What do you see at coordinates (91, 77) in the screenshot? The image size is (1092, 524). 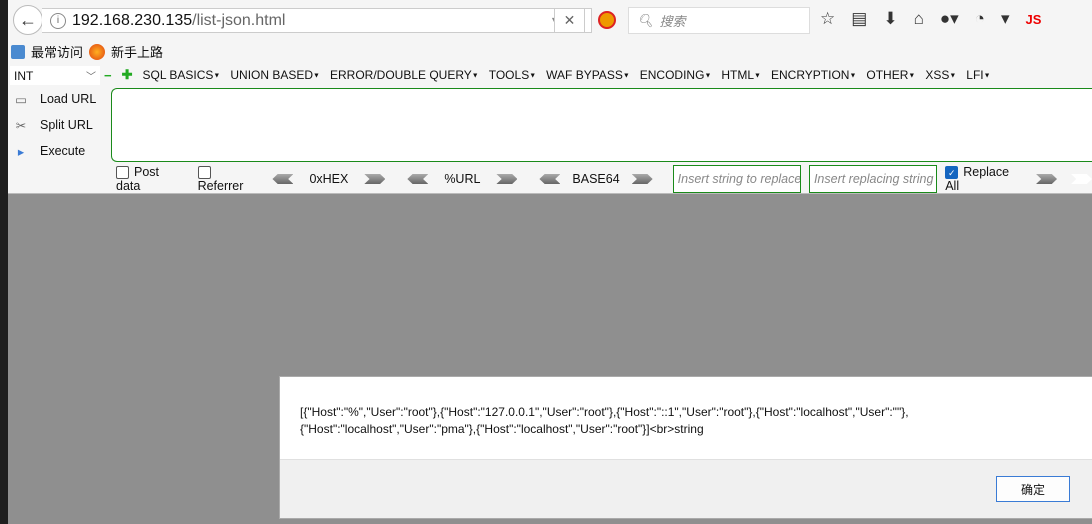 I see `chevron-down-icon: ﹀` at bounding box center [91, 77].